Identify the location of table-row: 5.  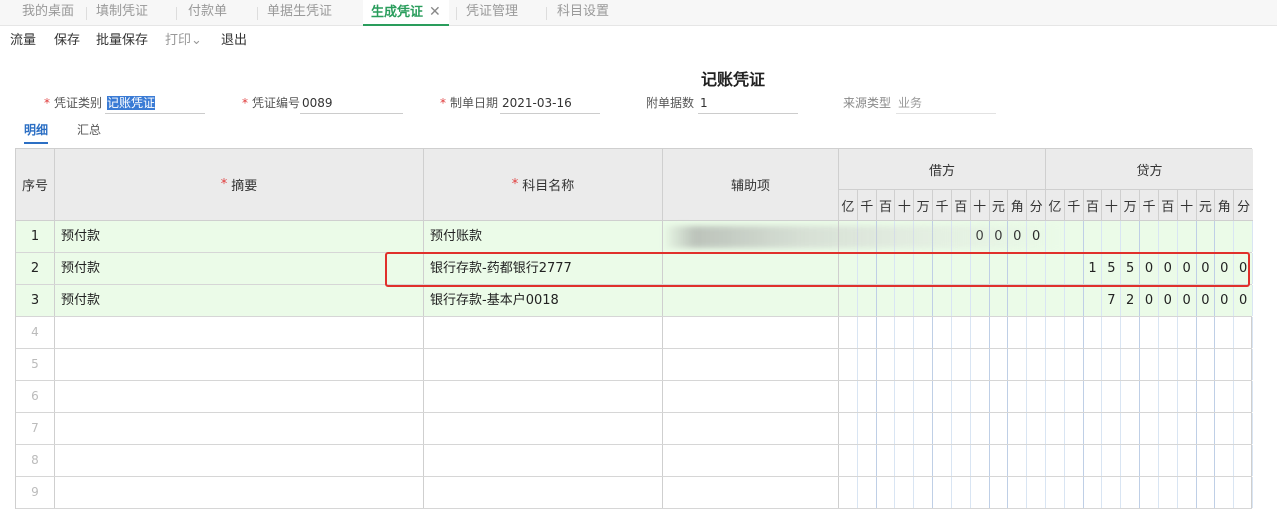
(634, 365).